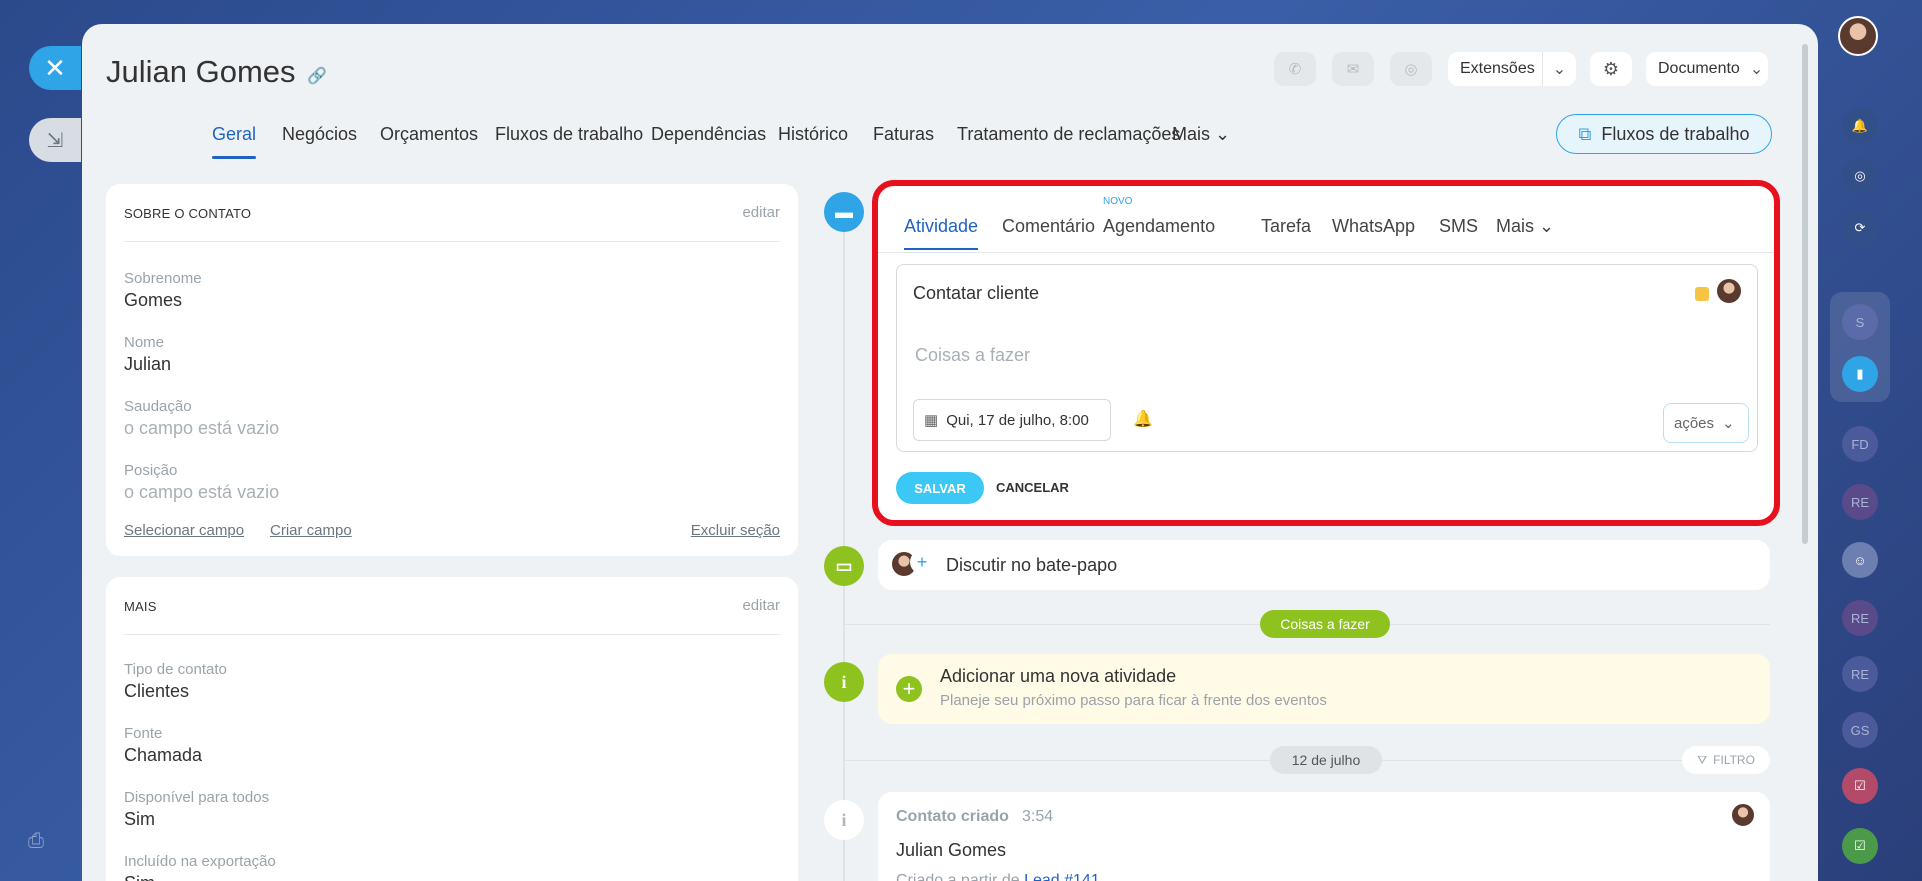 Image resolution: width=1922 pixels, height=881 pixels. What do you see at coordinates (1702, 294) in the screenshot?
I see `color-marker` at bounding box center [1702, 294].